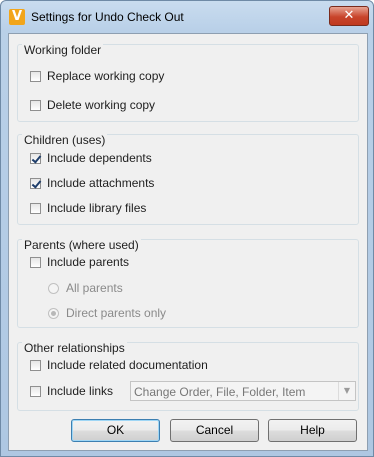 The width and height of the screenshot is (374, 457). What do you see at coordinates (17, 17) in the screenshot?
I see `vault-app-icon: V` at bounding box center [17, 17].